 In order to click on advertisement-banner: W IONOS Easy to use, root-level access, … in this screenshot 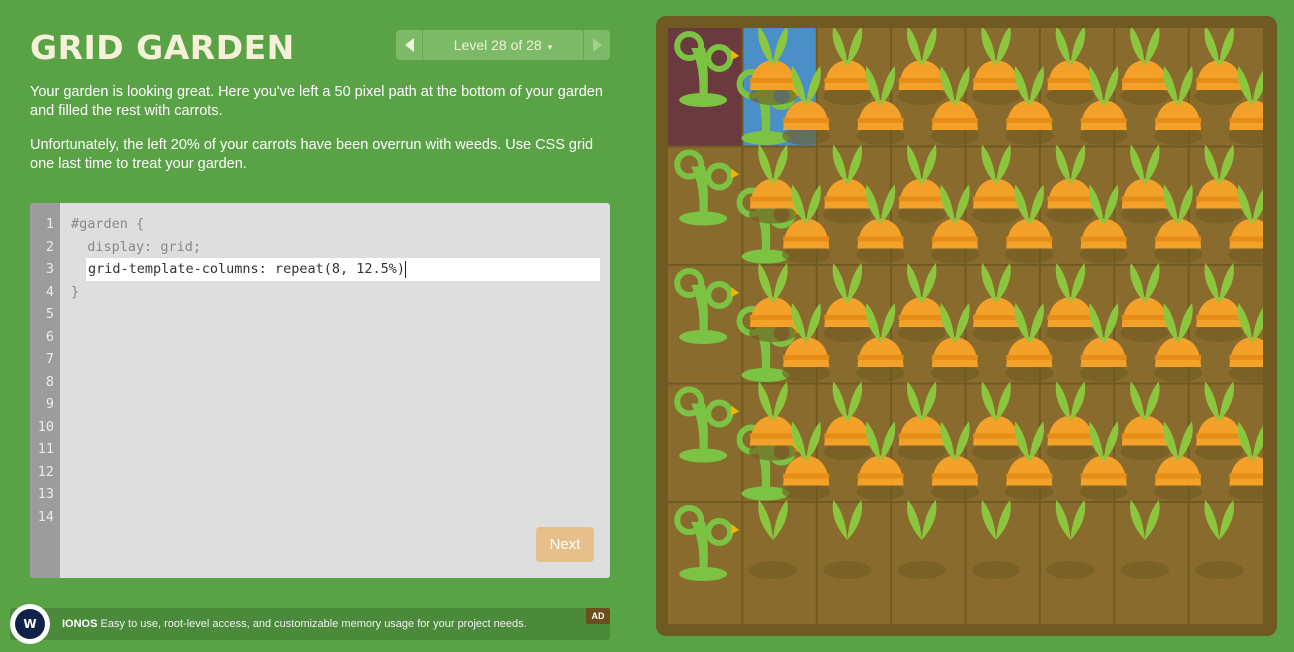, I will do `click(310, 624)`.